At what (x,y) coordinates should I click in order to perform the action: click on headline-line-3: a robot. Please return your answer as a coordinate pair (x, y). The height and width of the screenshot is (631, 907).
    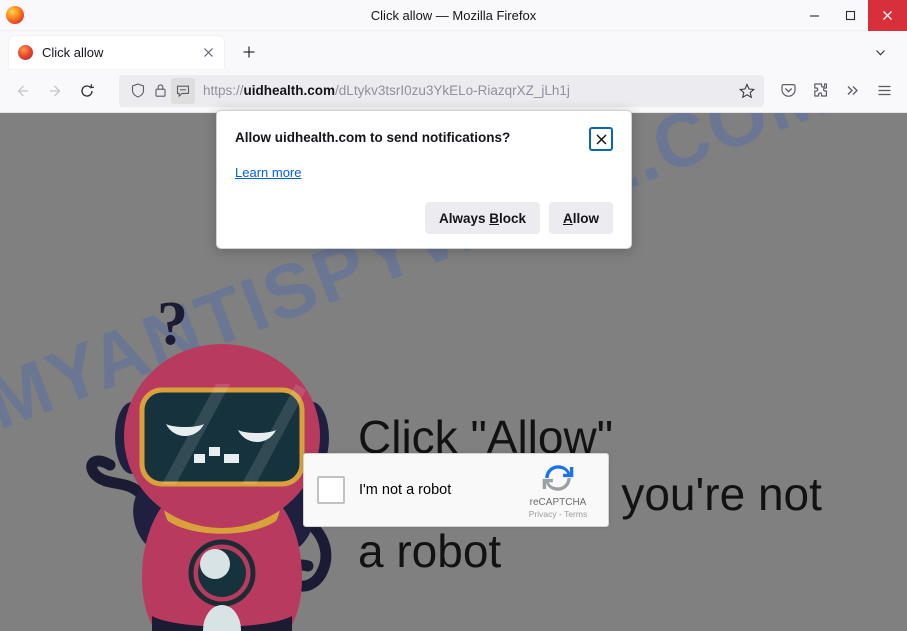
    Looking at the image, I should click on (430, 551).